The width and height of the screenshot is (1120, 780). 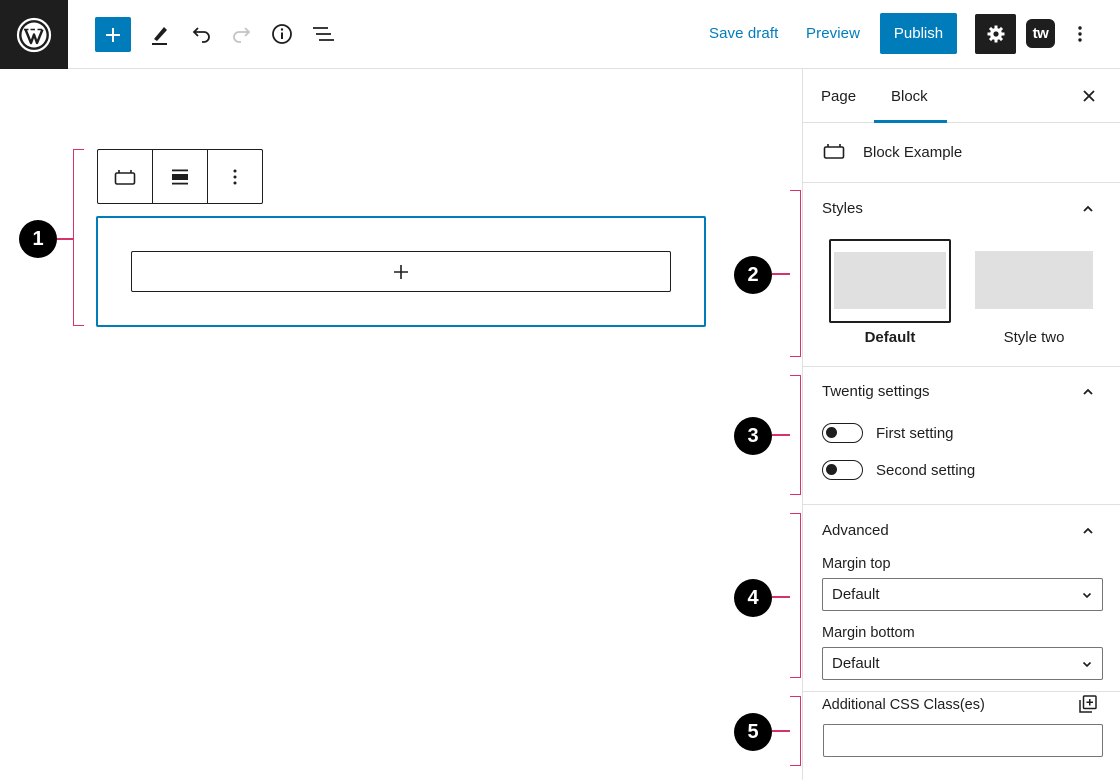 What do you see at coordinates (1088, 704) in the screenshot?
I see `add-css-class-icon` at bounding box center [1088, 704].